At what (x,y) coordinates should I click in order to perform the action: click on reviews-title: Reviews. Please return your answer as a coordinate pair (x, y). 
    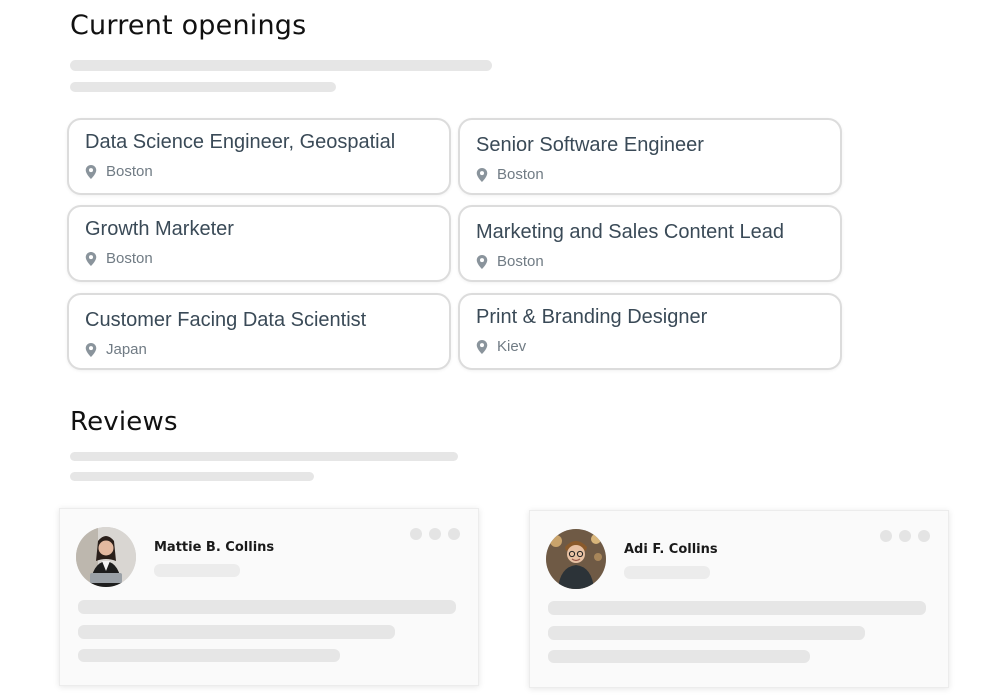
    Looking at the image, I should click on (124, 422).